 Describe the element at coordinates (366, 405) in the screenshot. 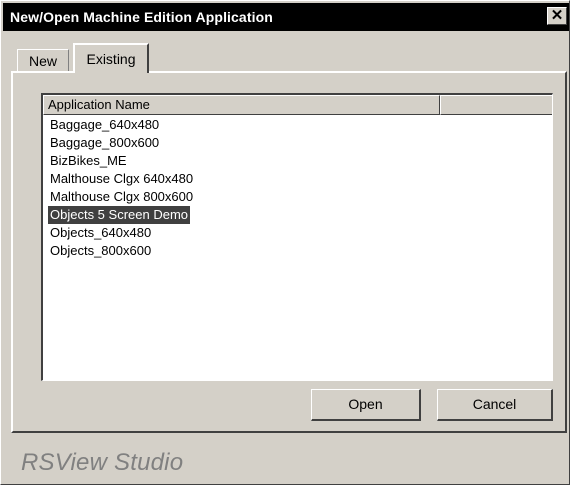

I see `open-button: Open` at that location.